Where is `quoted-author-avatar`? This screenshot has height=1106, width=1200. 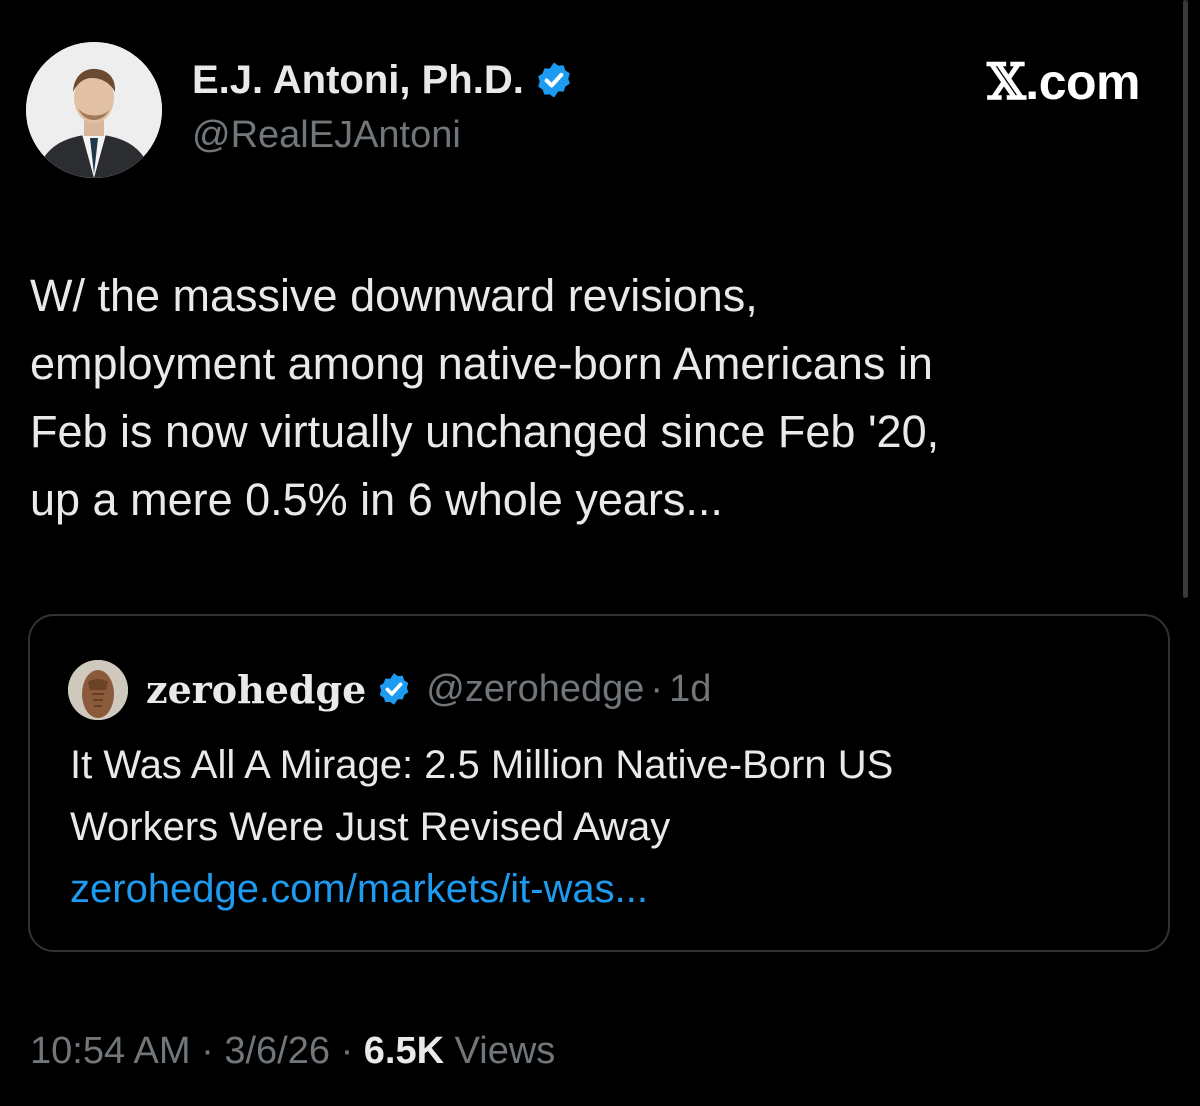 quoted-author-avatar is located at coordinates (98, 690).